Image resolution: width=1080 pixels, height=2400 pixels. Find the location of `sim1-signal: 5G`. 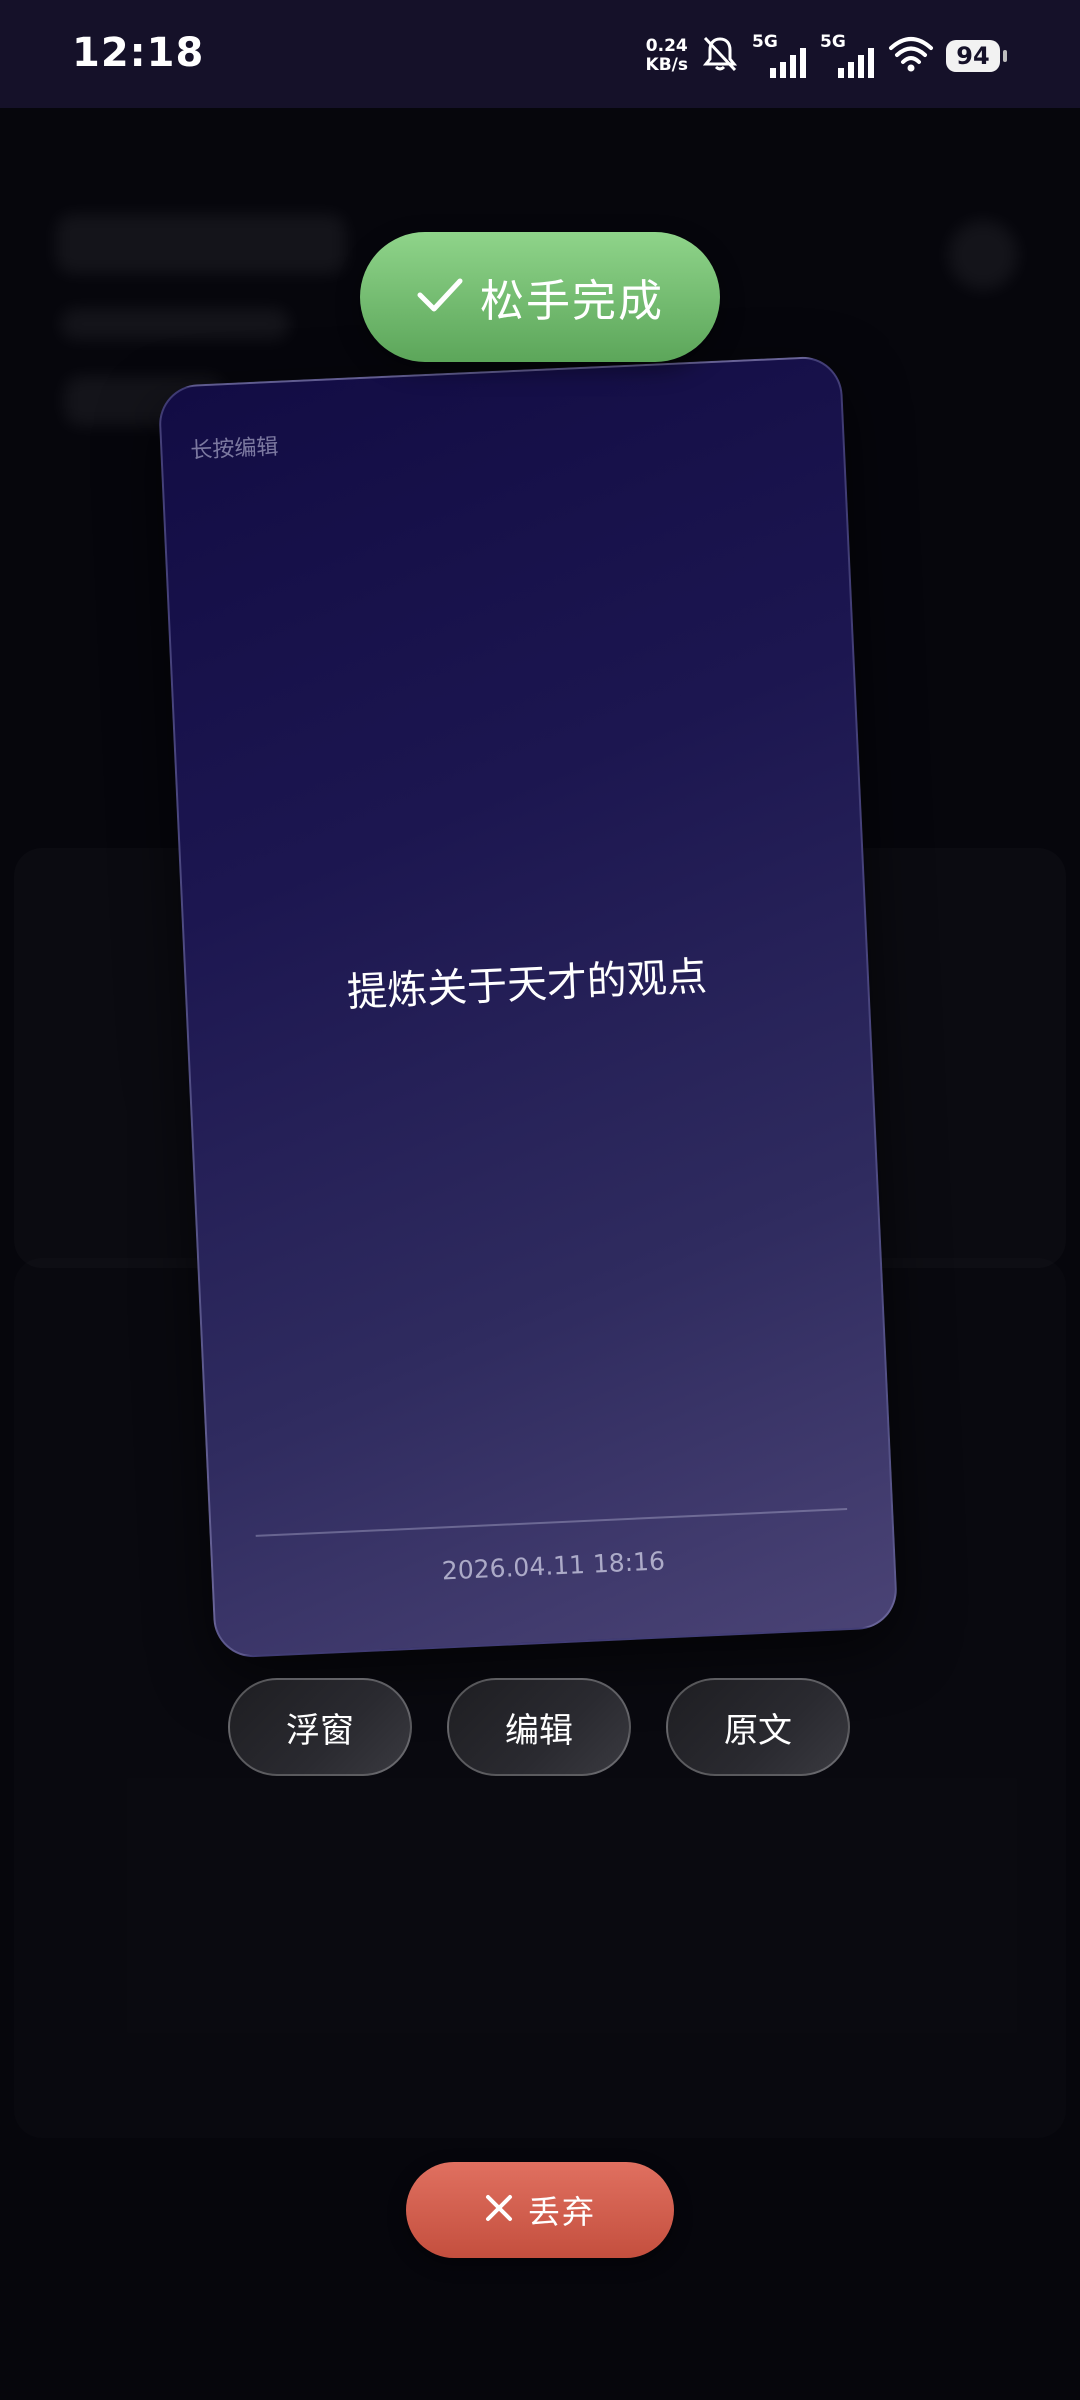

sim1-signal: 5G is located at coordinates (780, 55).